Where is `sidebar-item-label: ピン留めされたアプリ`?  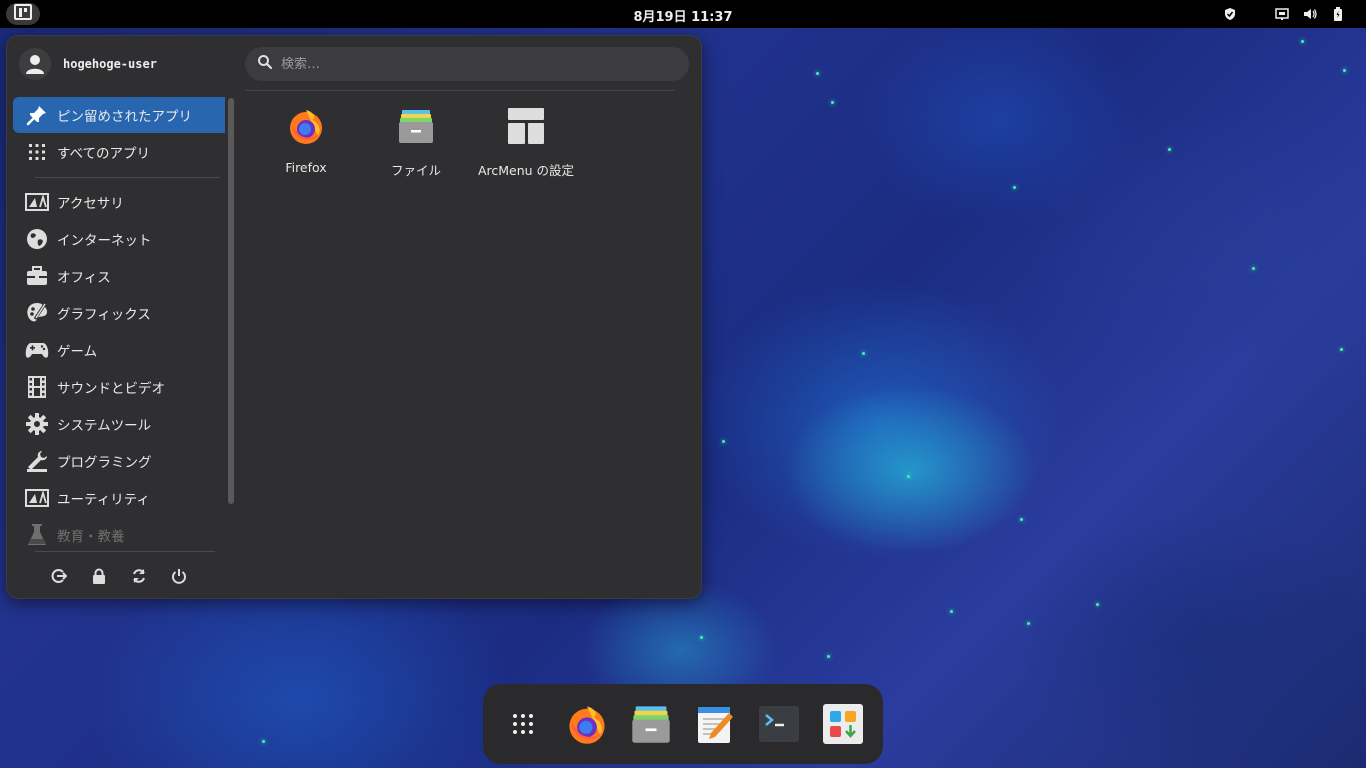
sidebar-item-label: ピン留めされたアプリ is located at coordinates (124, 117).